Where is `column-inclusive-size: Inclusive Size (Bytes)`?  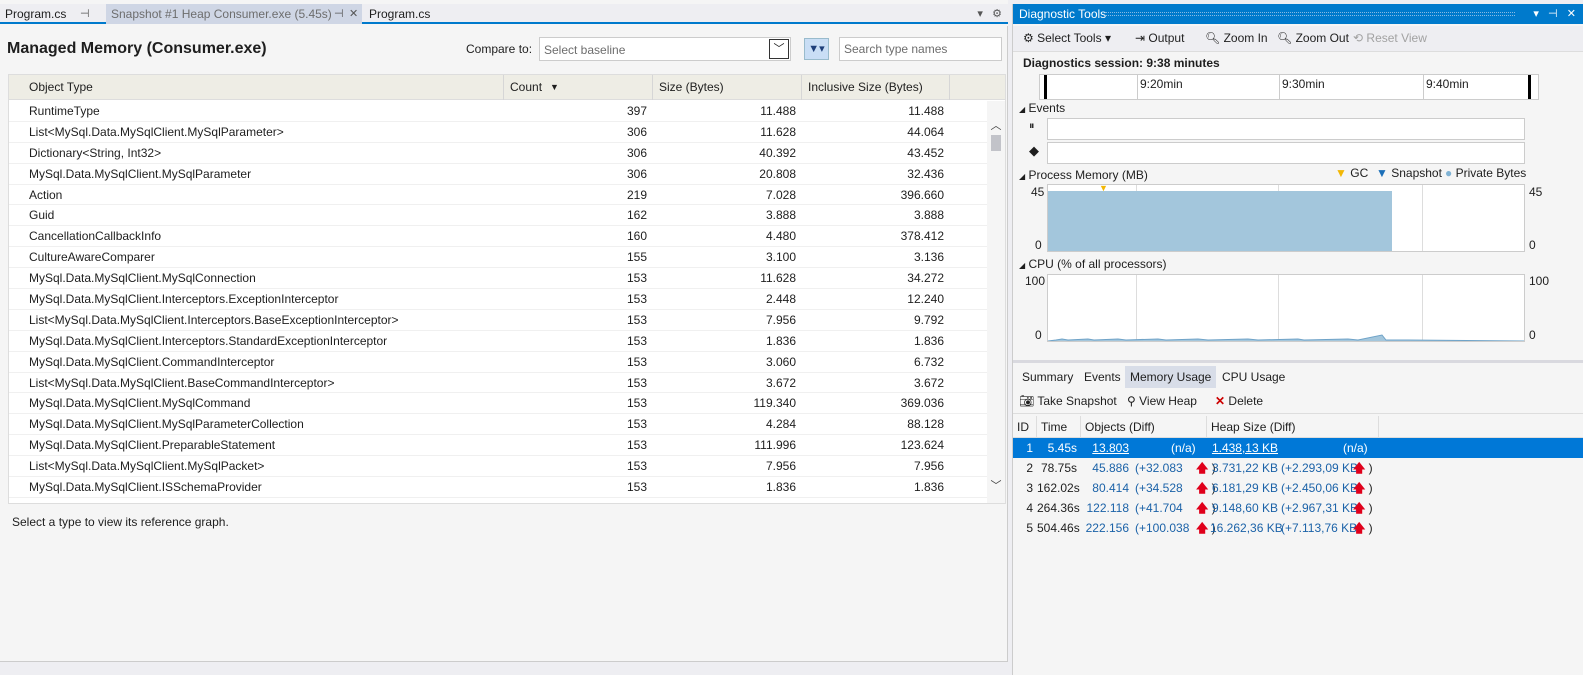
column-inclusive-size: Inclusive Size (Bytes) is located at coordinates (876, 87).